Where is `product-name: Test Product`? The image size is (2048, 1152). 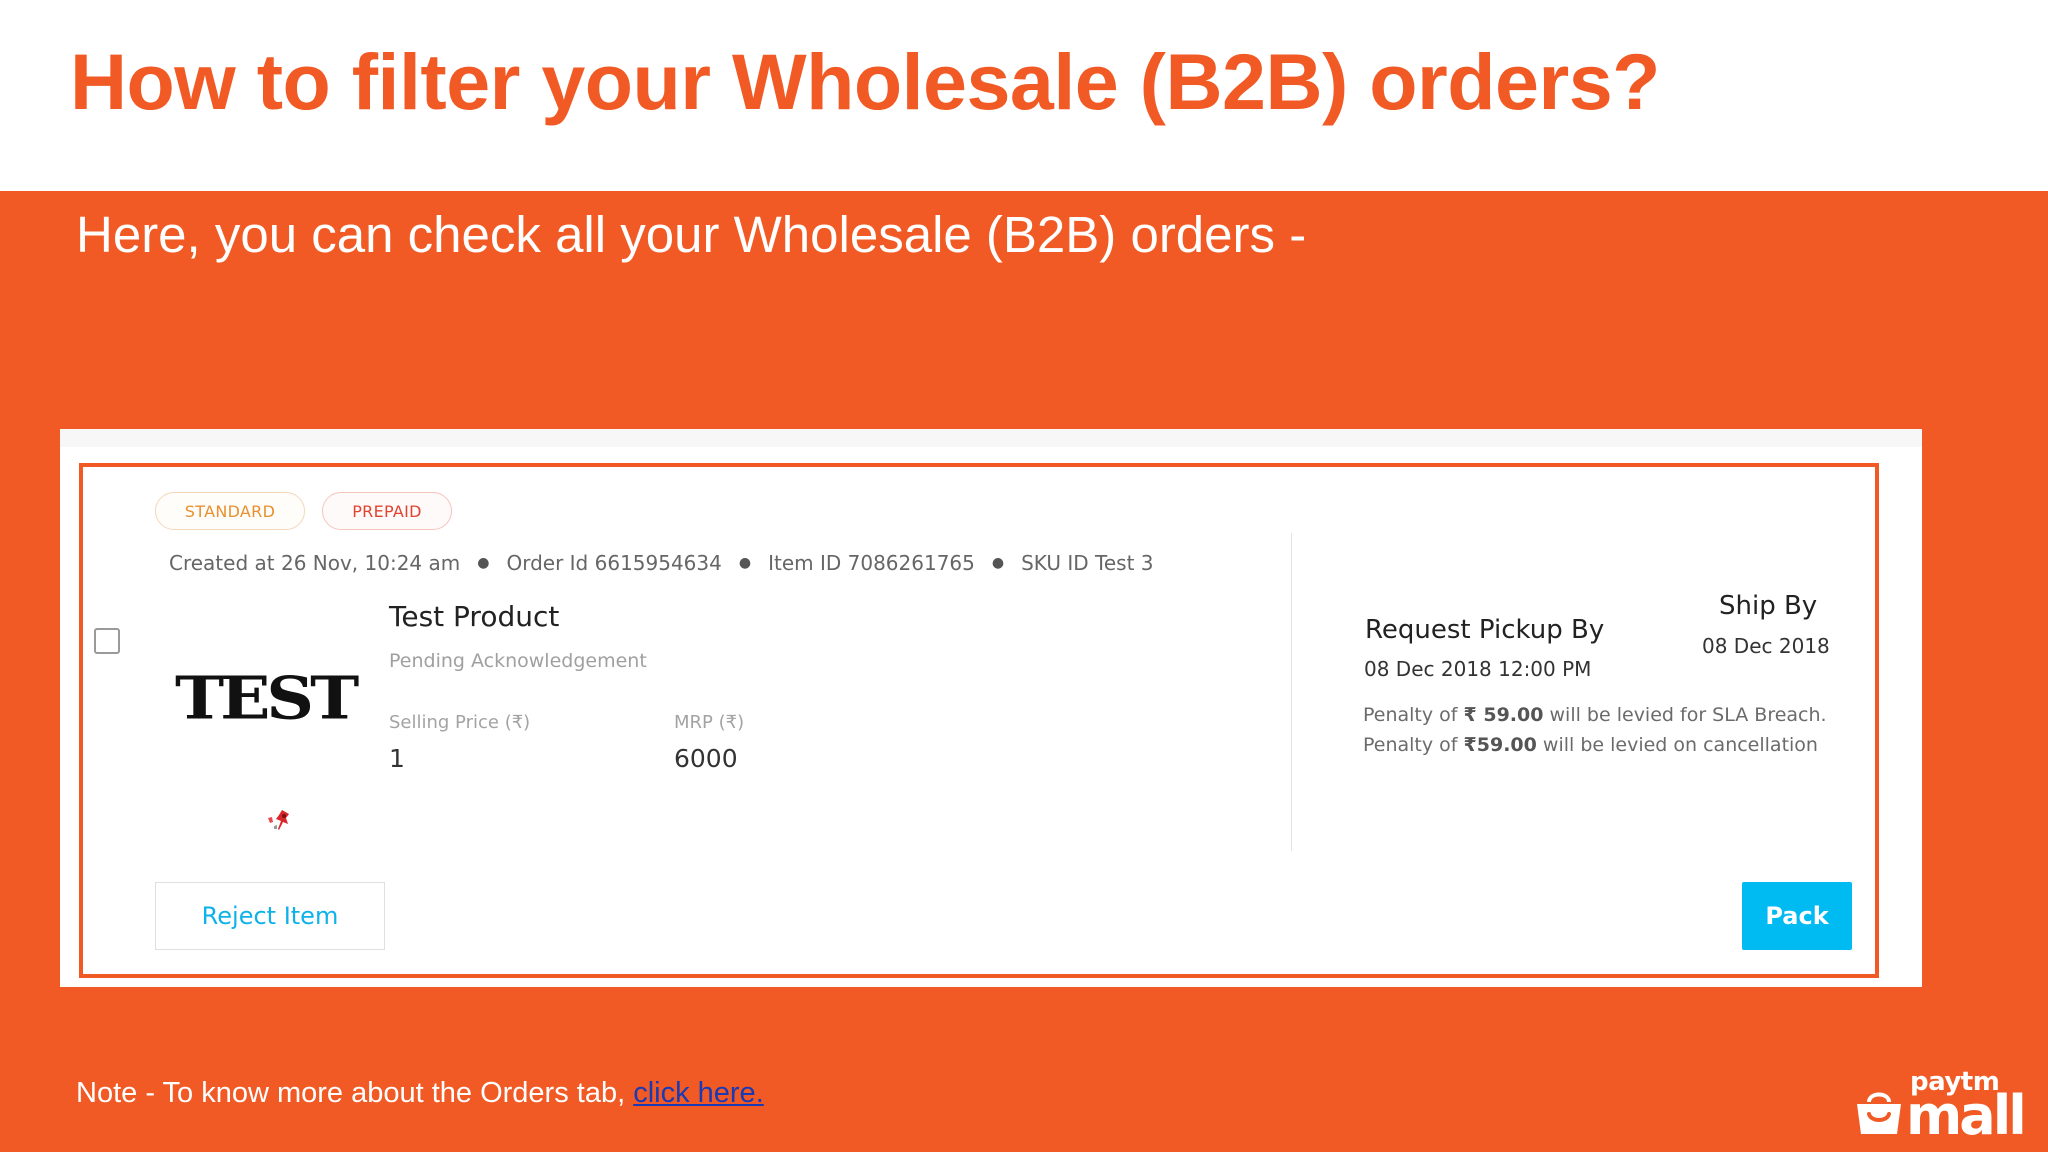
product-name: Test Product is located at coordinates (474, 616).